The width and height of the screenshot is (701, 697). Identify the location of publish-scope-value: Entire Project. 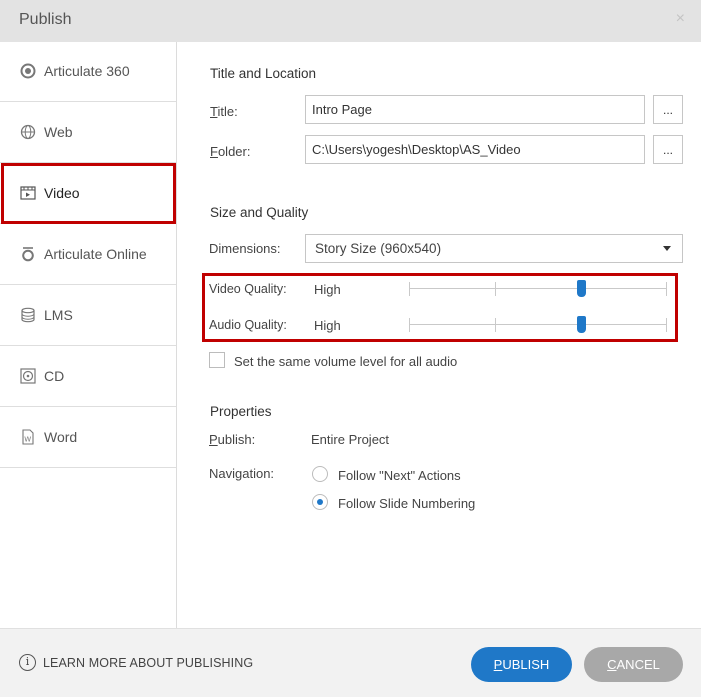
(350, 439).